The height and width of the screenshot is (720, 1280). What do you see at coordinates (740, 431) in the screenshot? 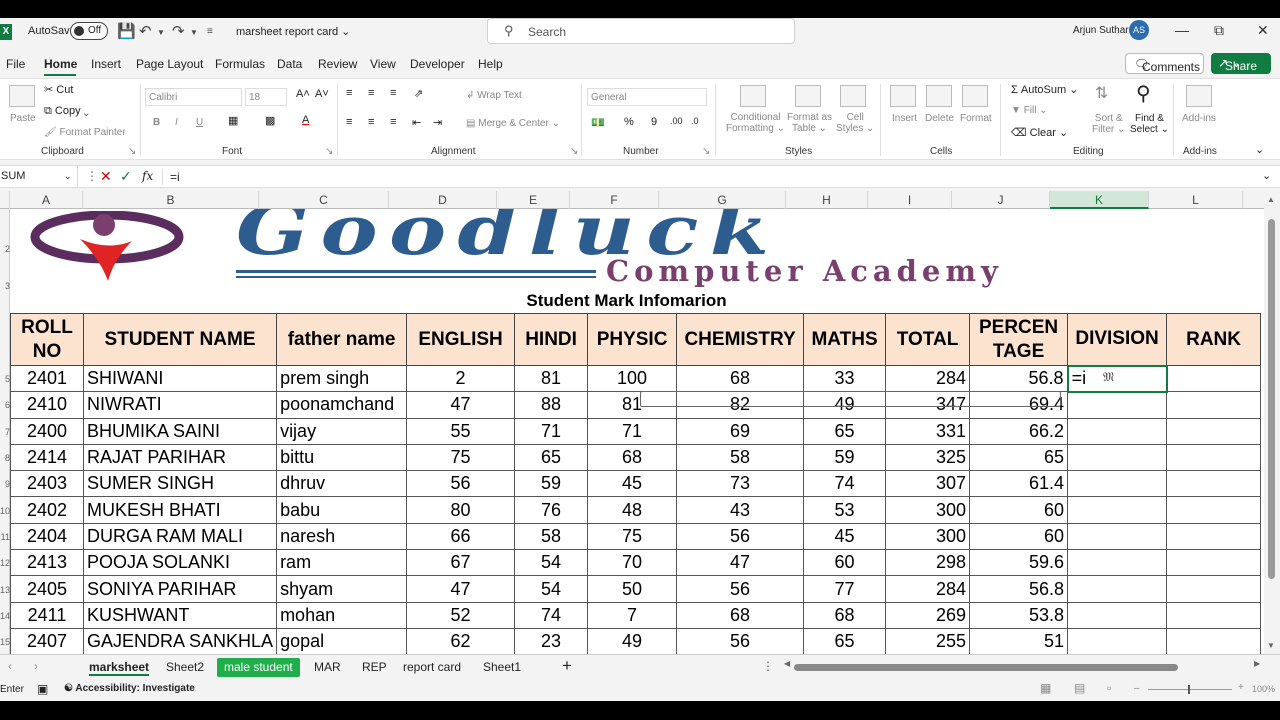
I see `cell-chemistry: 69` at bounding box center [740, 431].